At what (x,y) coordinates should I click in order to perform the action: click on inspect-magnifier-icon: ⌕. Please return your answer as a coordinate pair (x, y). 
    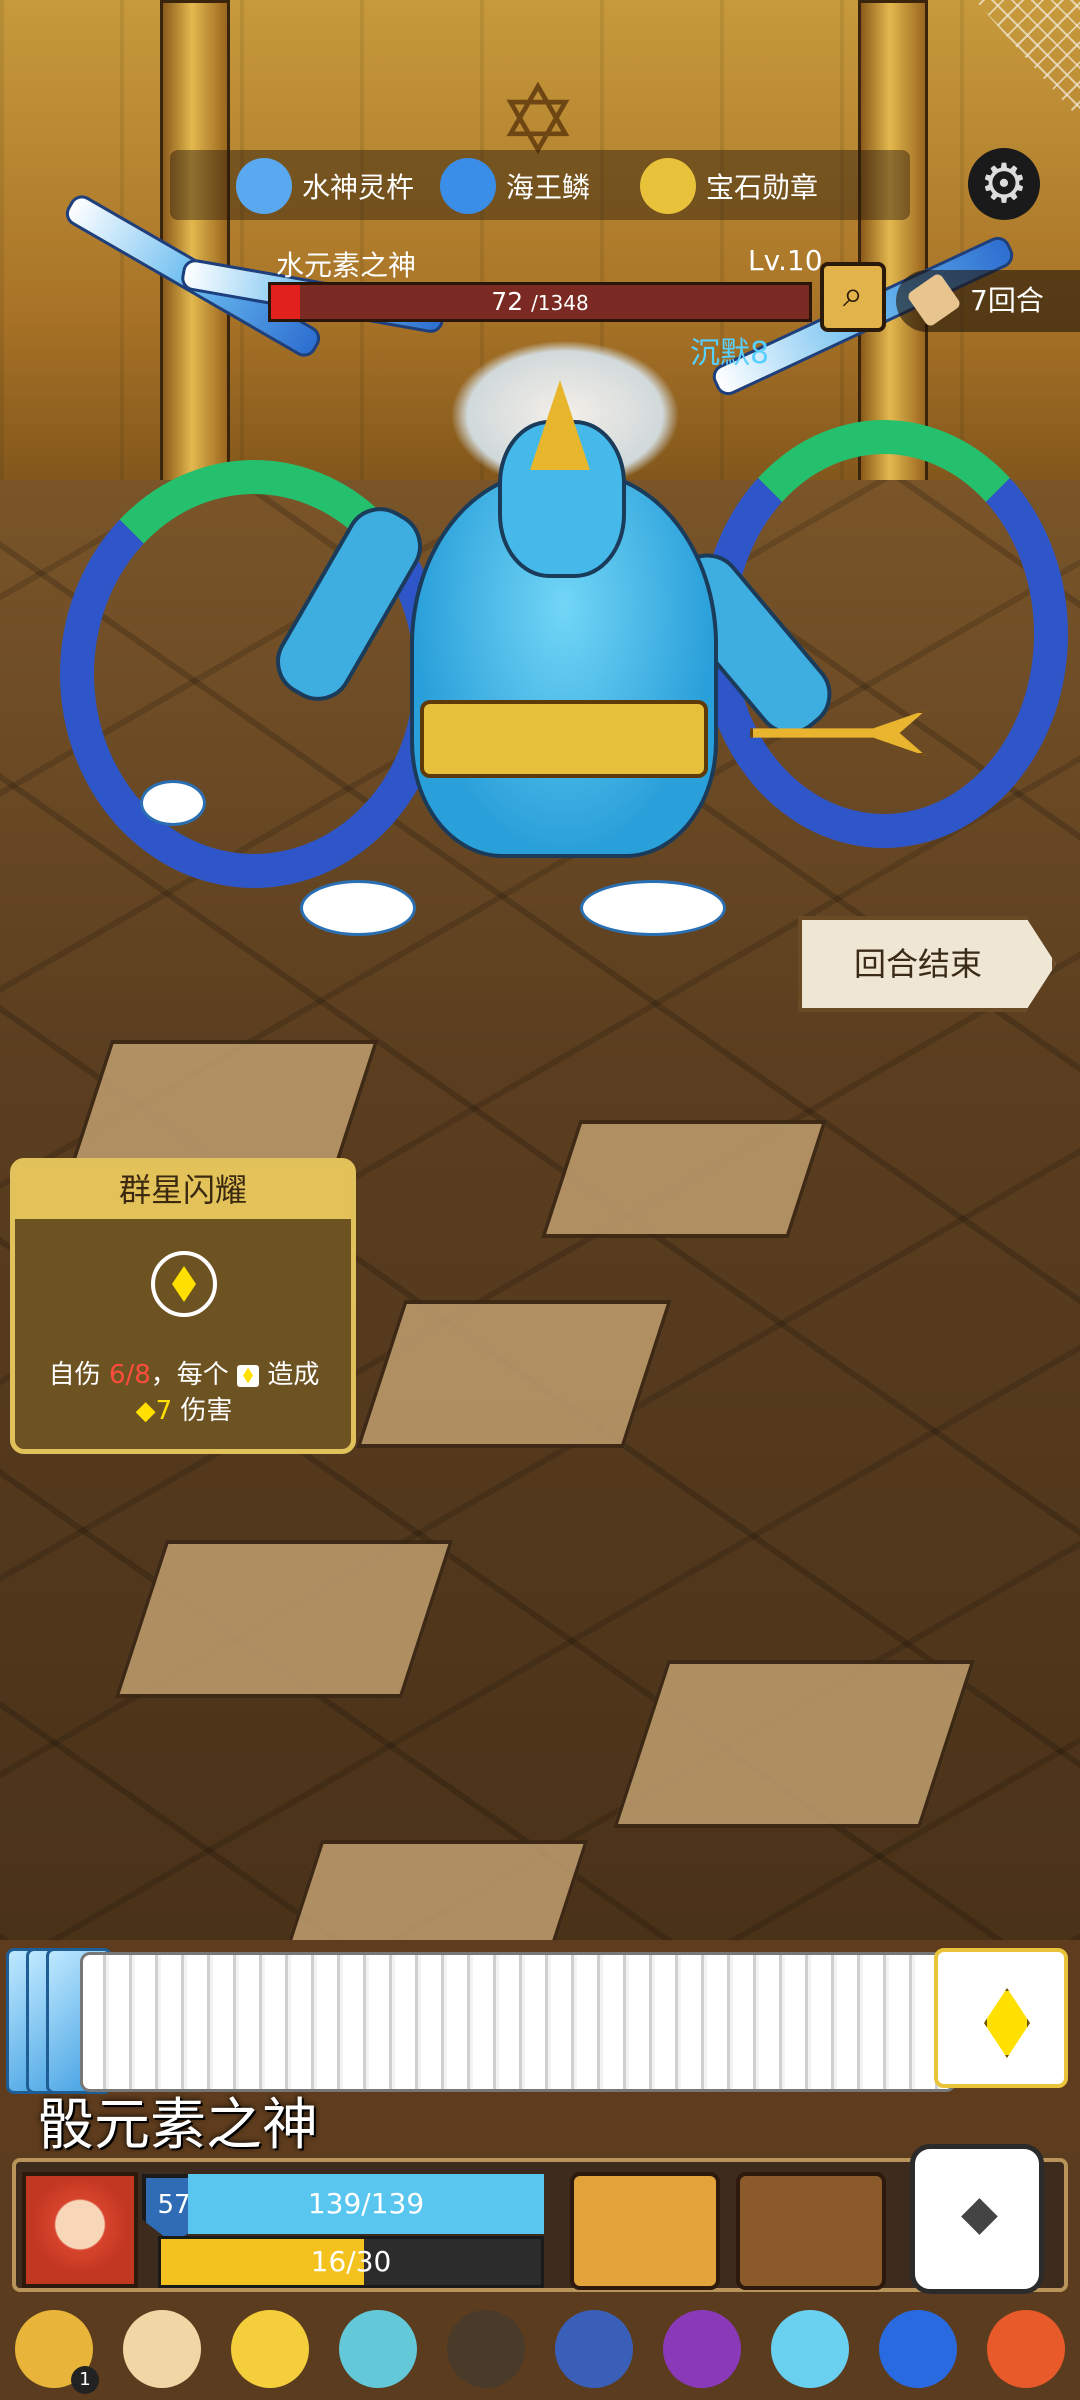
    Looking at the image, I should click on (853, 297).